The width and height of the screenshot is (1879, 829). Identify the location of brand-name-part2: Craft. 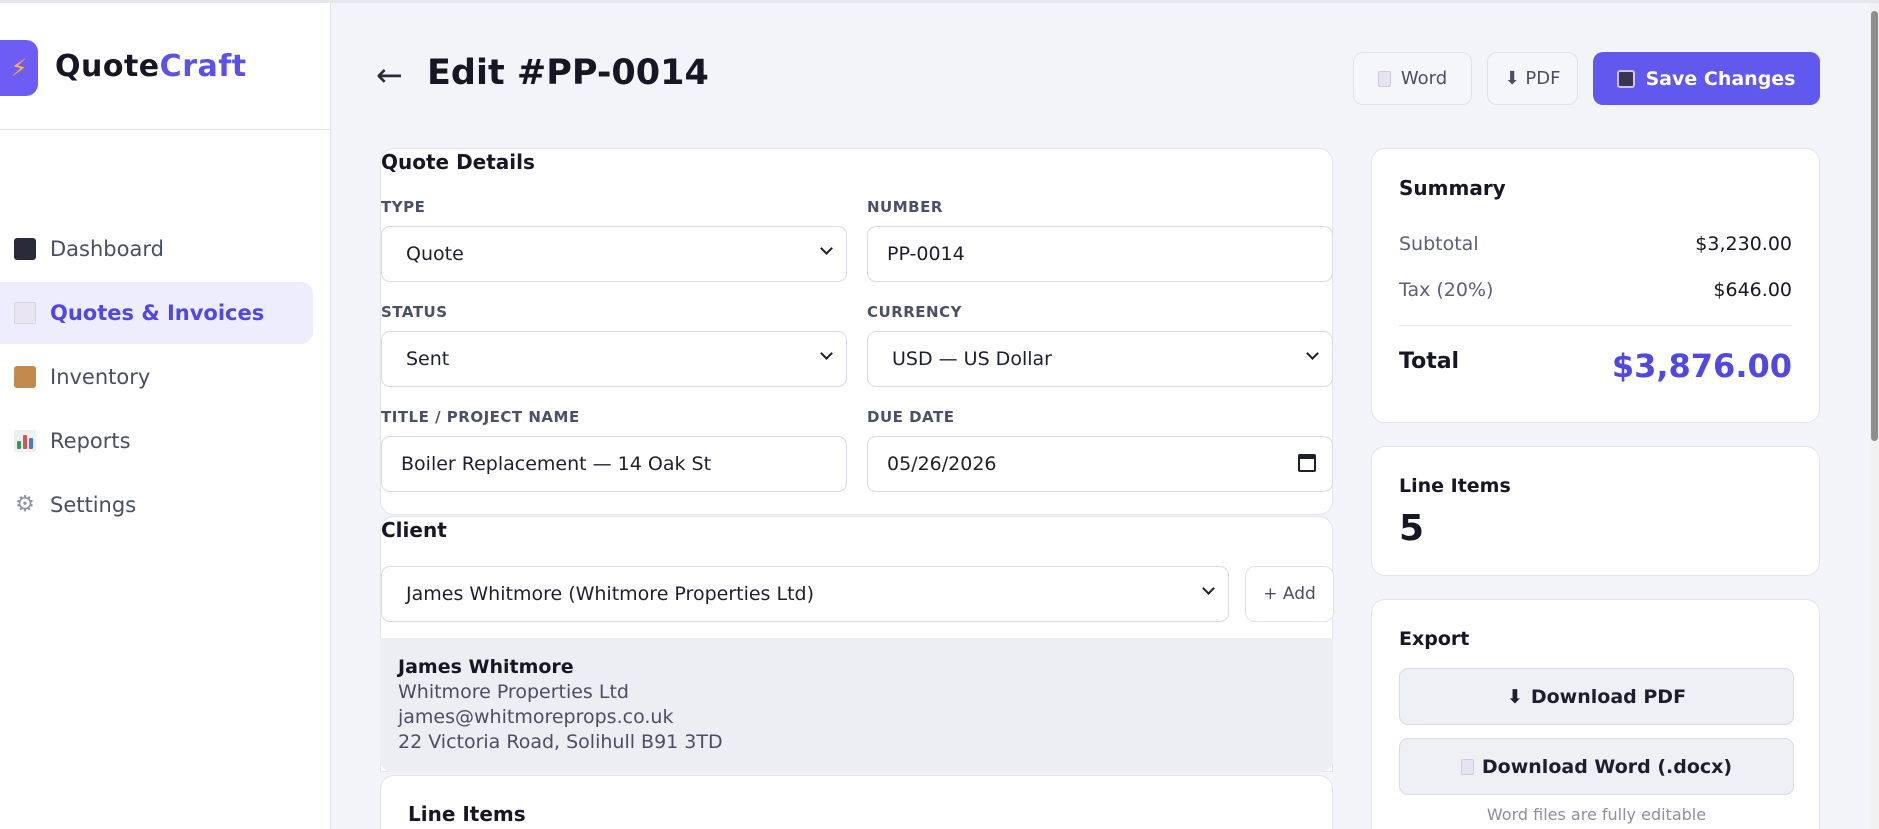
(203, 66).